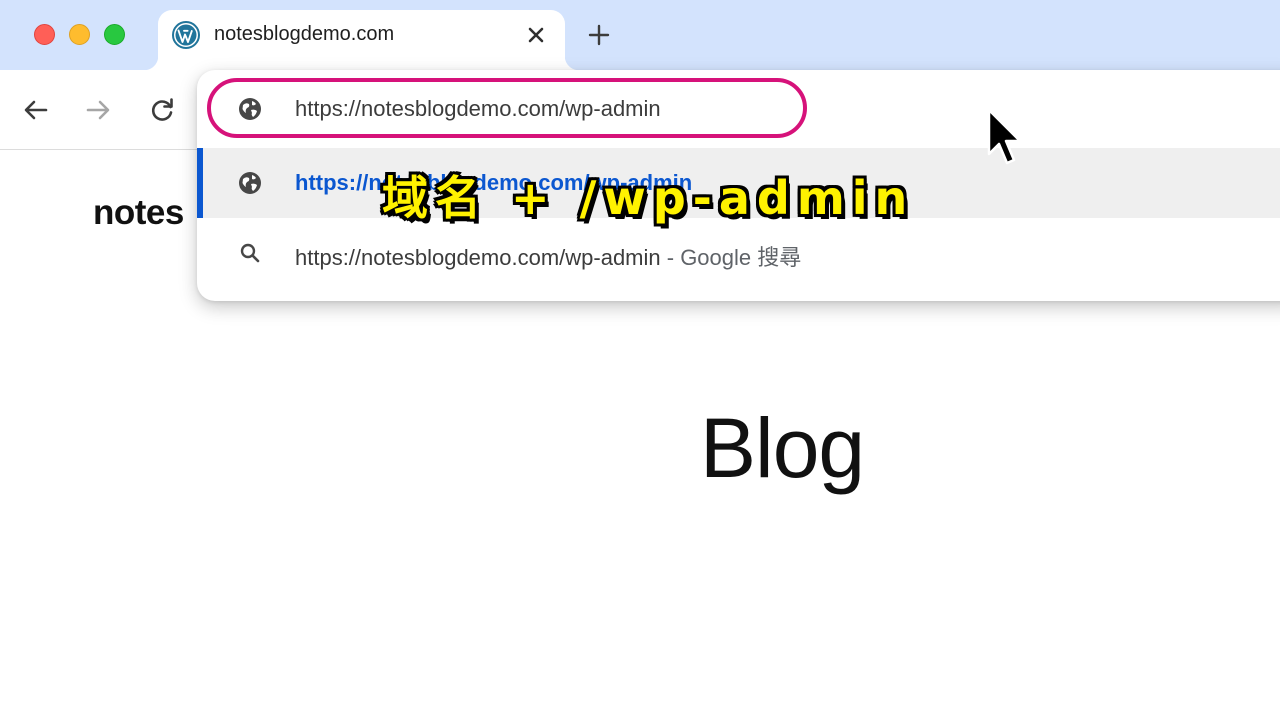  What do you see at coordinates (186, 35) in the screenshot?
I see `wordpress-icon` at bounding box center [186, 35].